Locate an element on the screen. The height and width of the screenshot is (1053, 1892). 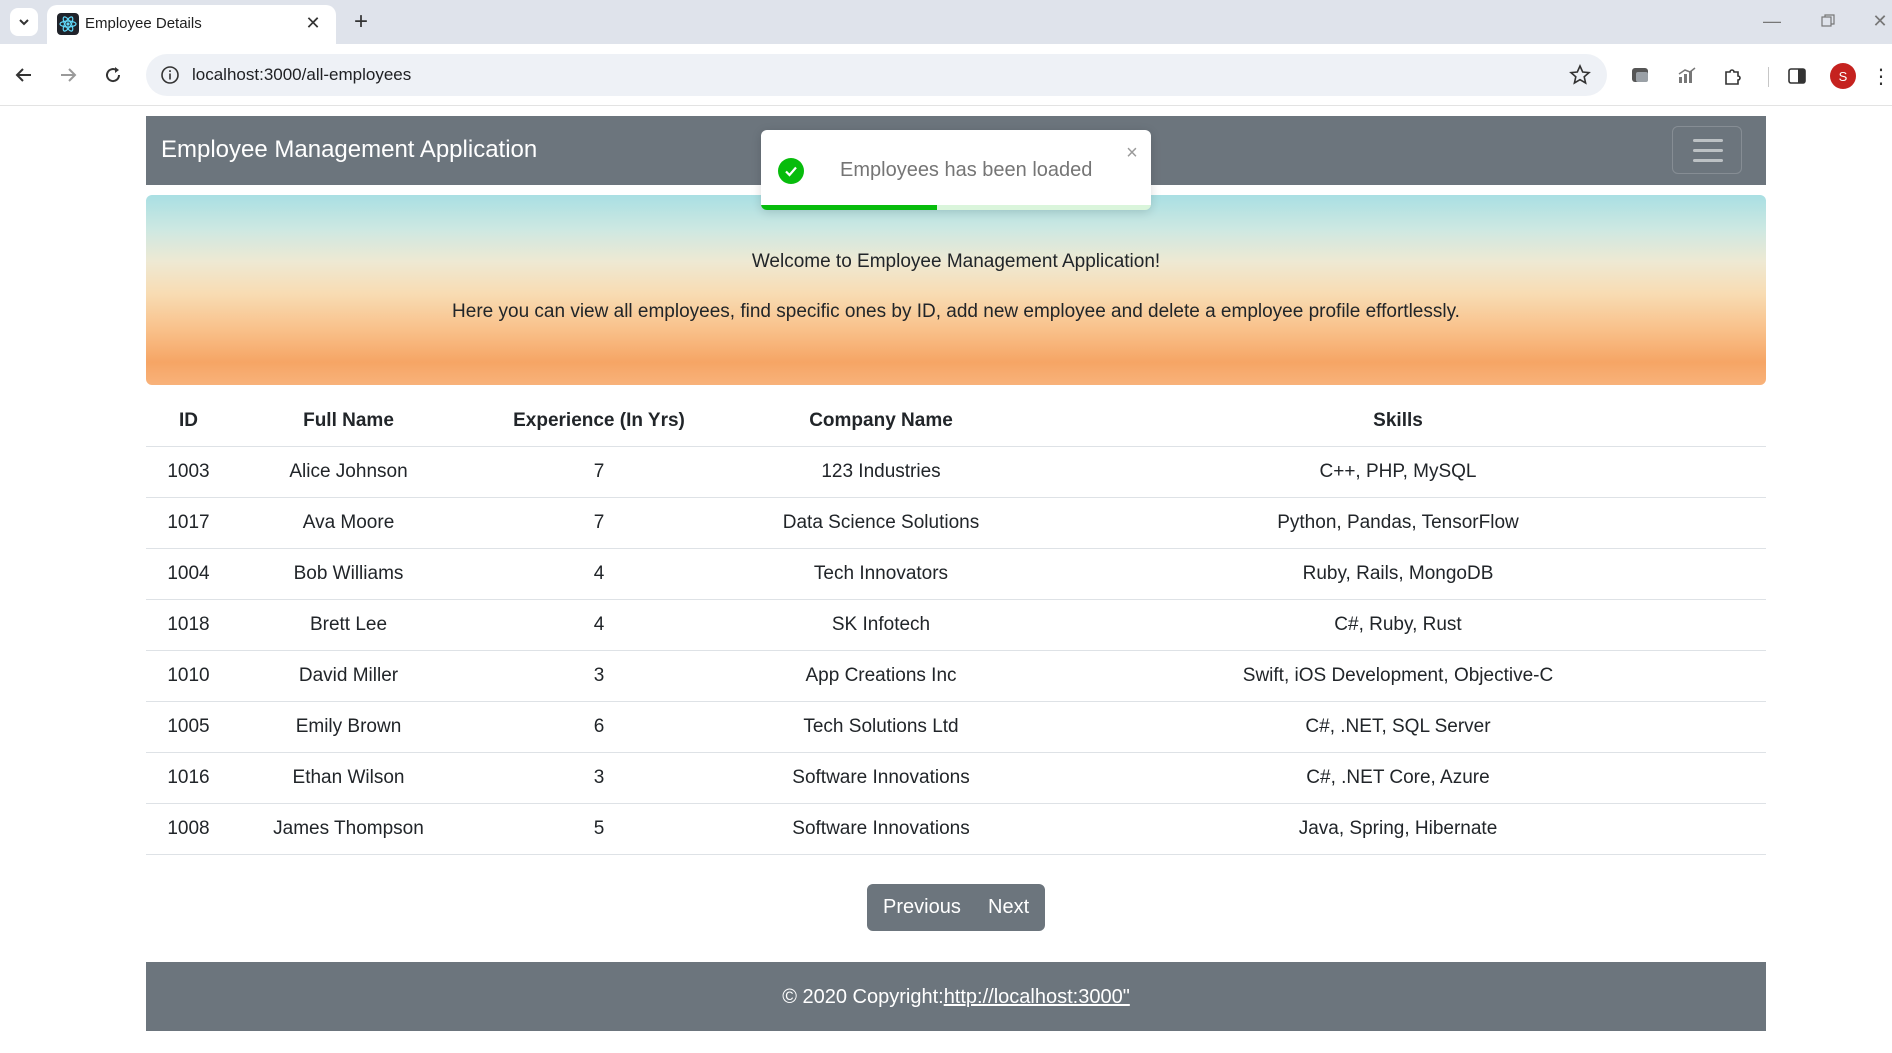
profile-avatar: S is located at coordinates (1843, 76).